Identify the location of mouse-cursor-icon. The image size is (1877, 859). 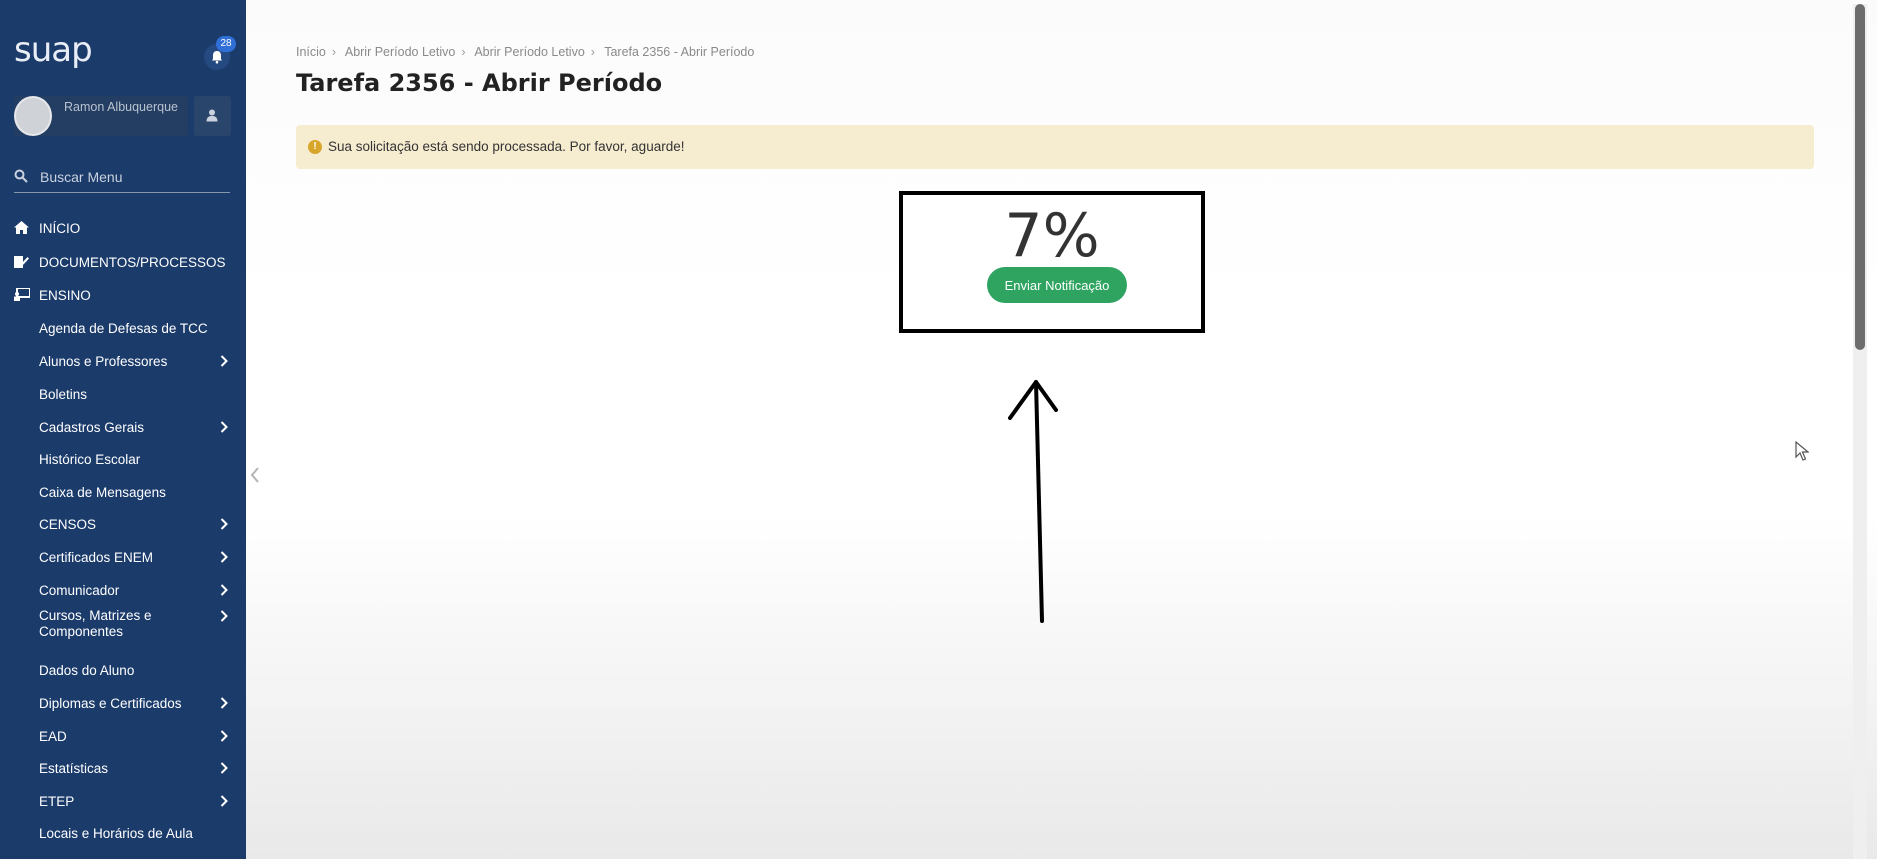
(1802, 451).